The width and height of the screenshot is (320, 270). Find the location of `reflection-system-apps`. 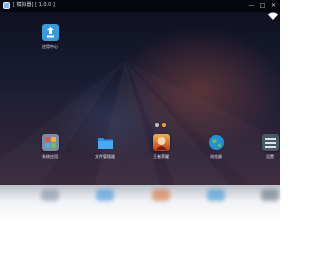

reflection-system-apps is located at coordinates (50, 195).